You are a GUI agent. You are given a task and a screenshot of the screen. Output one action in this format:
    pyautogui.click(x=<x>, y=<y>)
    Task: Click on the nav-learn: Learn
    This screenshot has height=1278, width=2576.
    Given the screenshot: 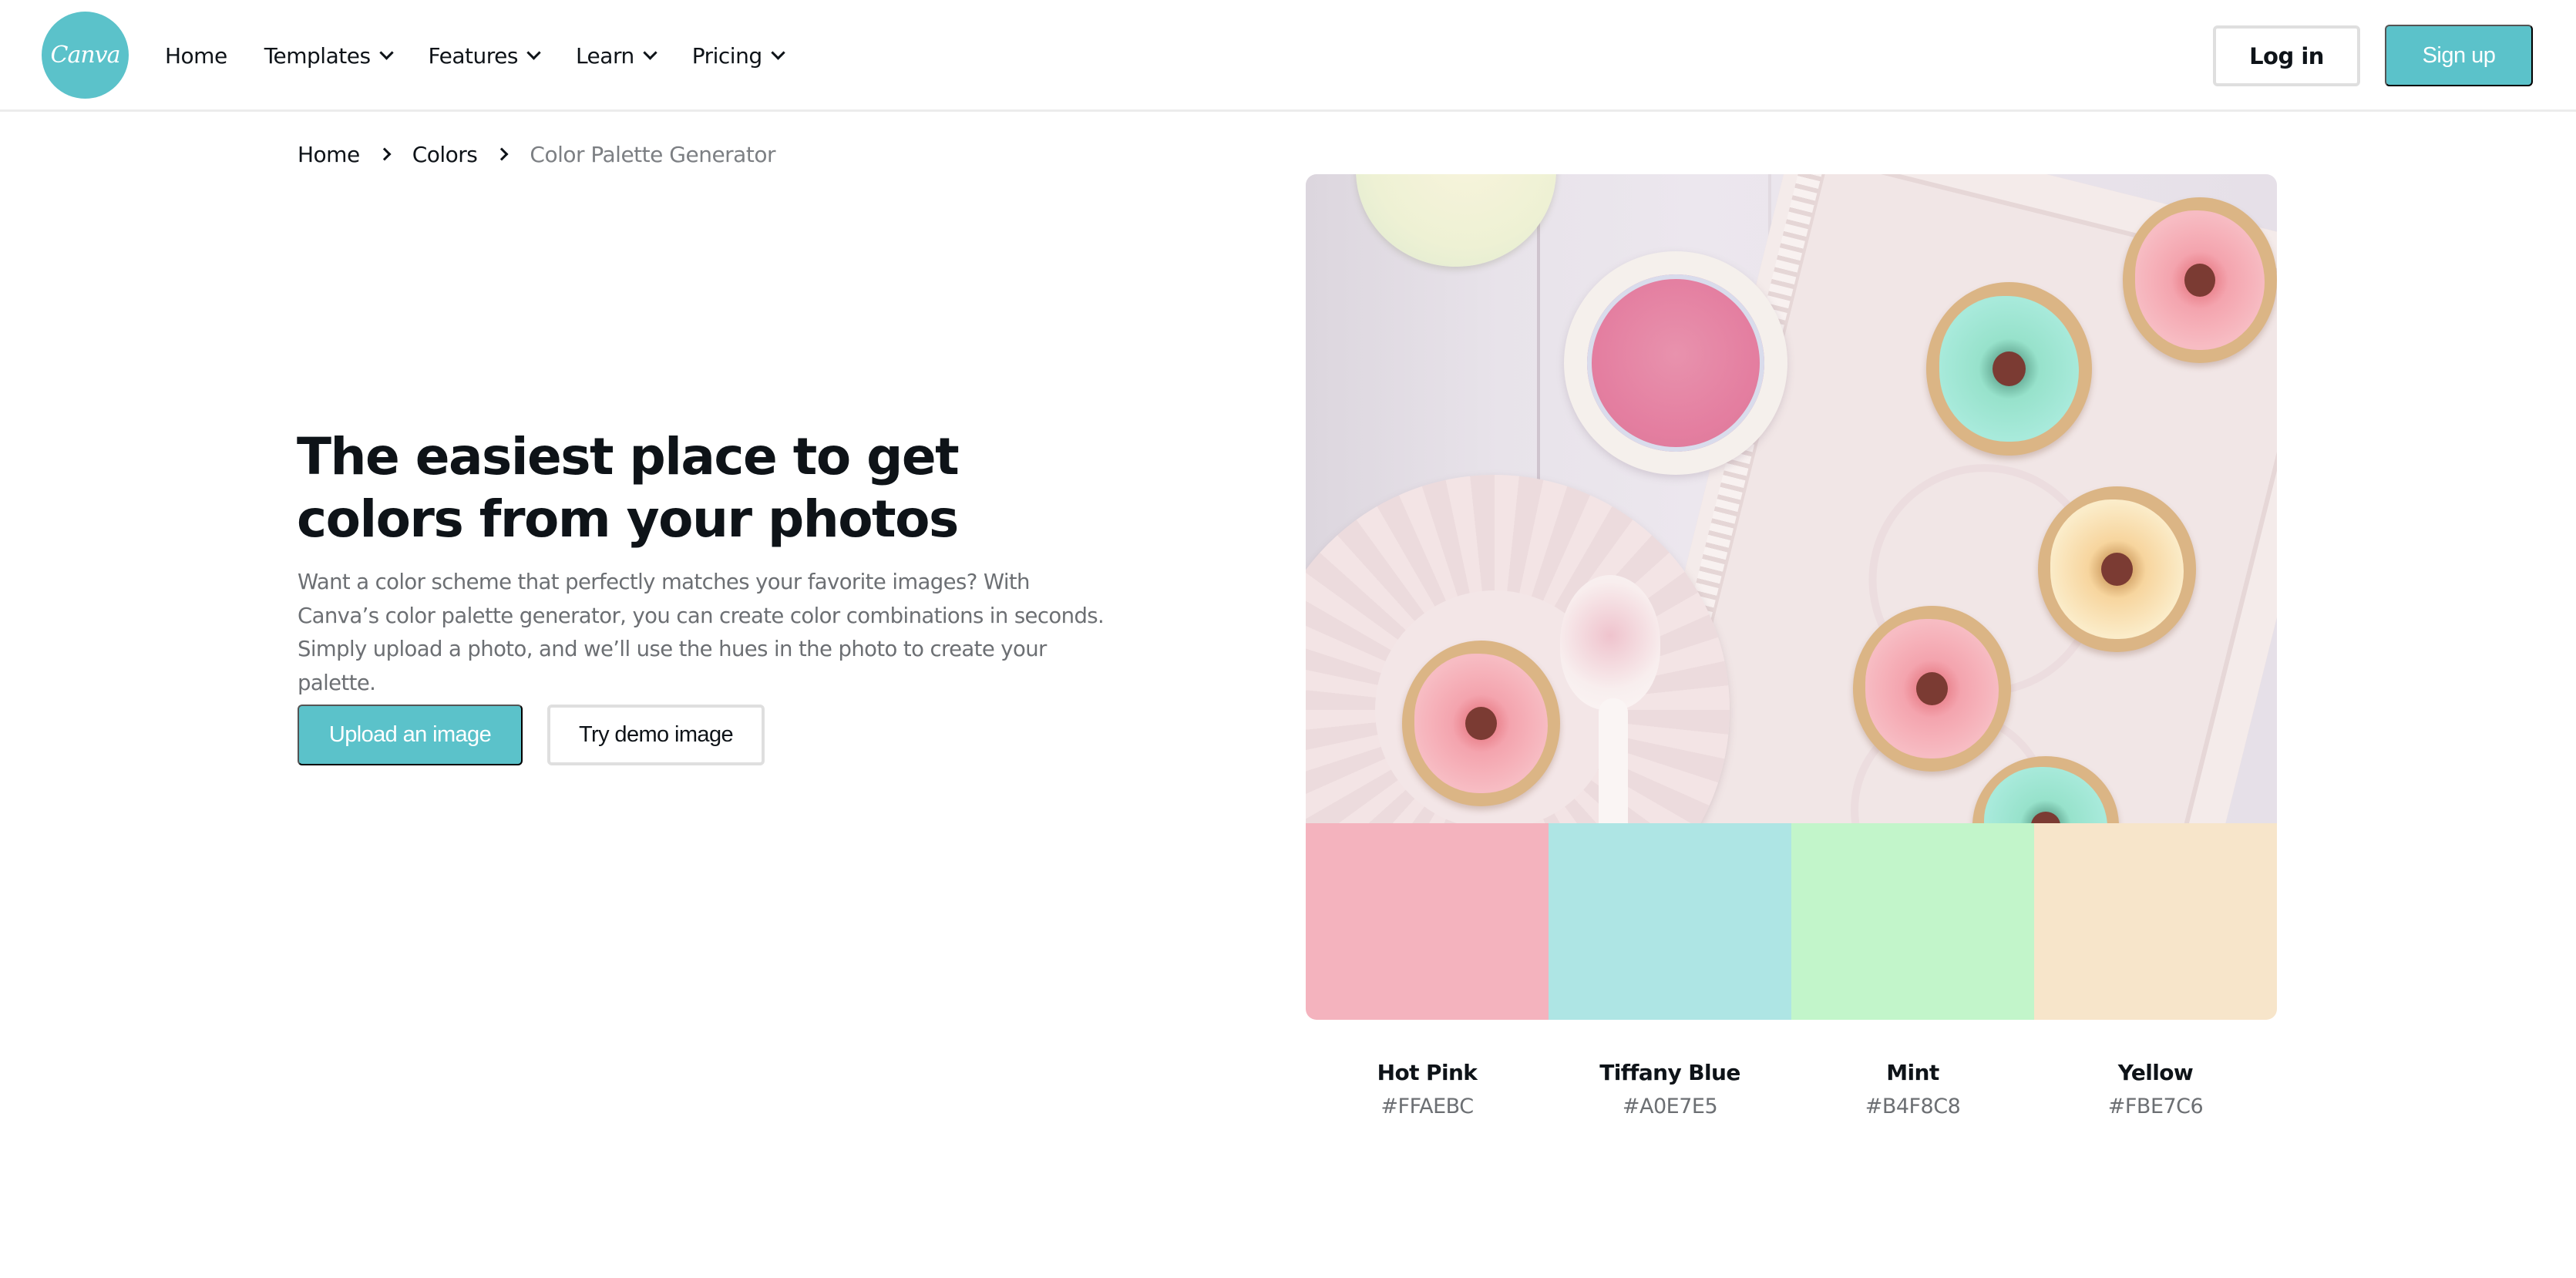 What is the action you would take?
    pyautogui.click(x=616, y=56)
    